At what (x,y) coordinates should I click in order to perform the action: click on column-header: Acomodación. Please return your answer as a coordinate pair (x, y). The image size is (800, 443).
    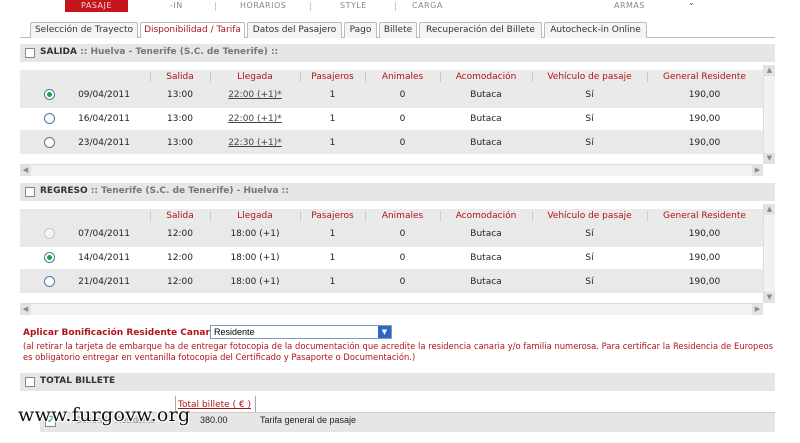
    Looking at the image, I should click on (486, 216).